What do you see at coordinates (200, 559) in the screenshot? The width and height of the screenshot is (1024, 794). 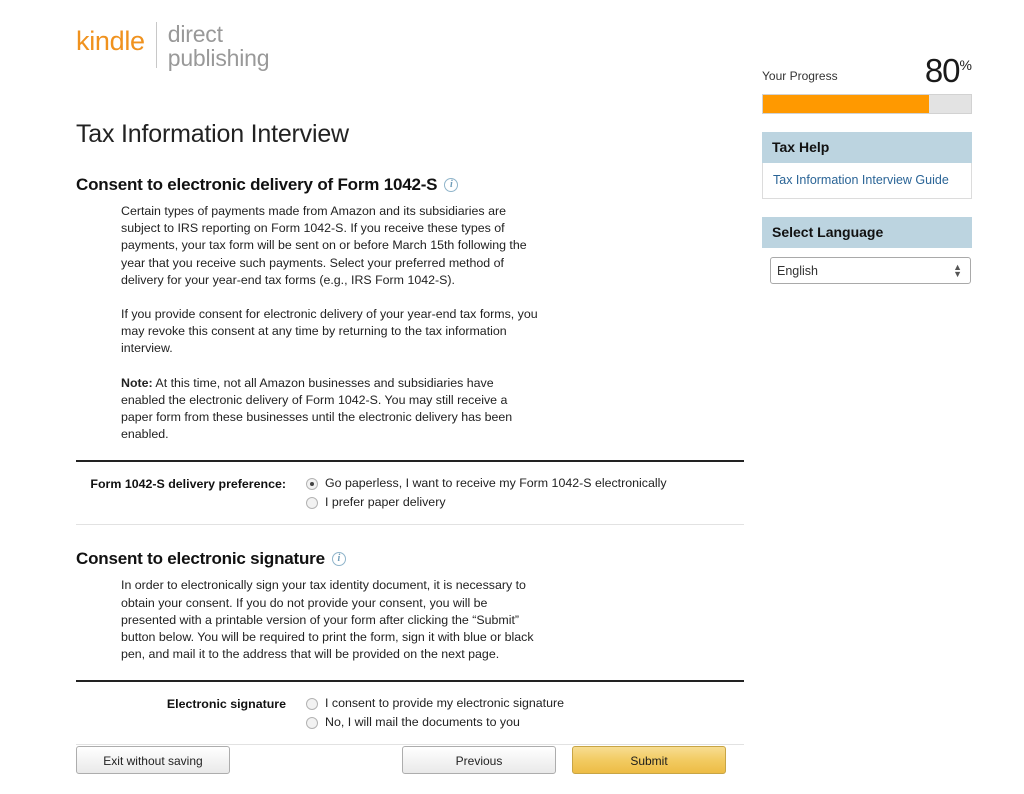 I see `section-title-signature-consent-text: Consent to electronic signature` at bounding box center [200, 559].